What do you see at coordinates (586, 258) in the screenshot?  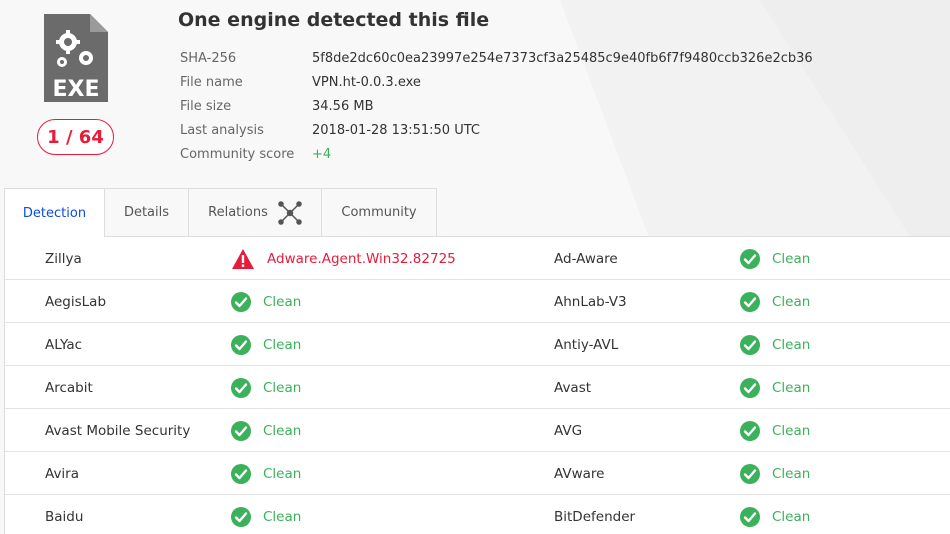 I see `engine-name: Ad-Aware` at bounding box center [586, 258].